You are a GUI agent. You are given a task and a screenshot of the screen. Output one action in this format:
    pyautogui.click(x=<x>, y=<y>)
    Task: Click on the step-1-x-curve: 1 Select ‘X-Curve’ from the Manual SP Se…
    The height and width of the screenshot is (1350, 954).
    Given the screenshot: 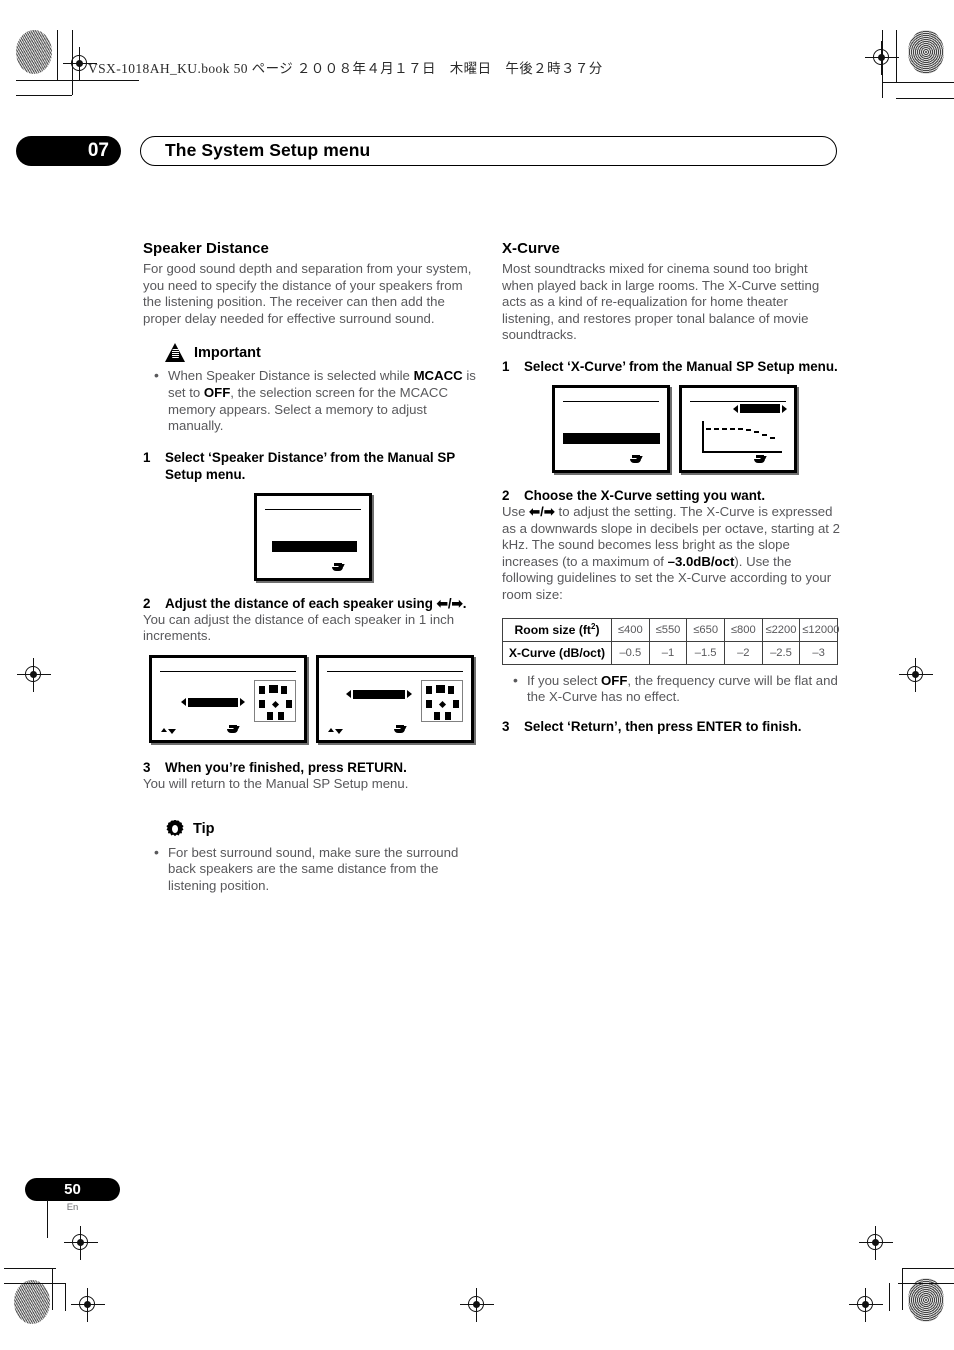 What is the action you would take?
    pyautogui.click(x=672, y=366)
    